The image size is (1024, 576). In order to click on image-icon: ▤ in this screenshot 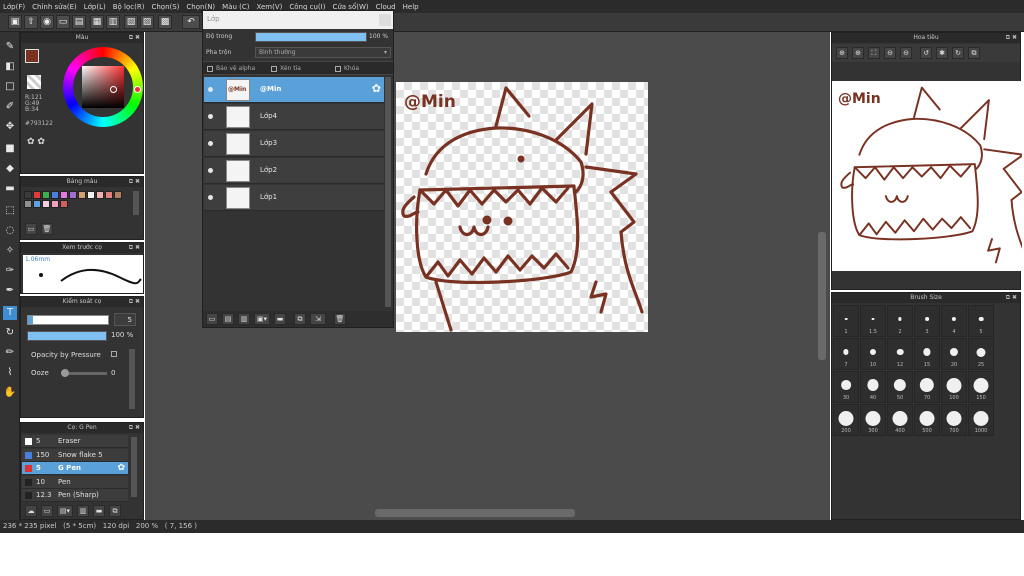, I will do `click(79, 22)`.